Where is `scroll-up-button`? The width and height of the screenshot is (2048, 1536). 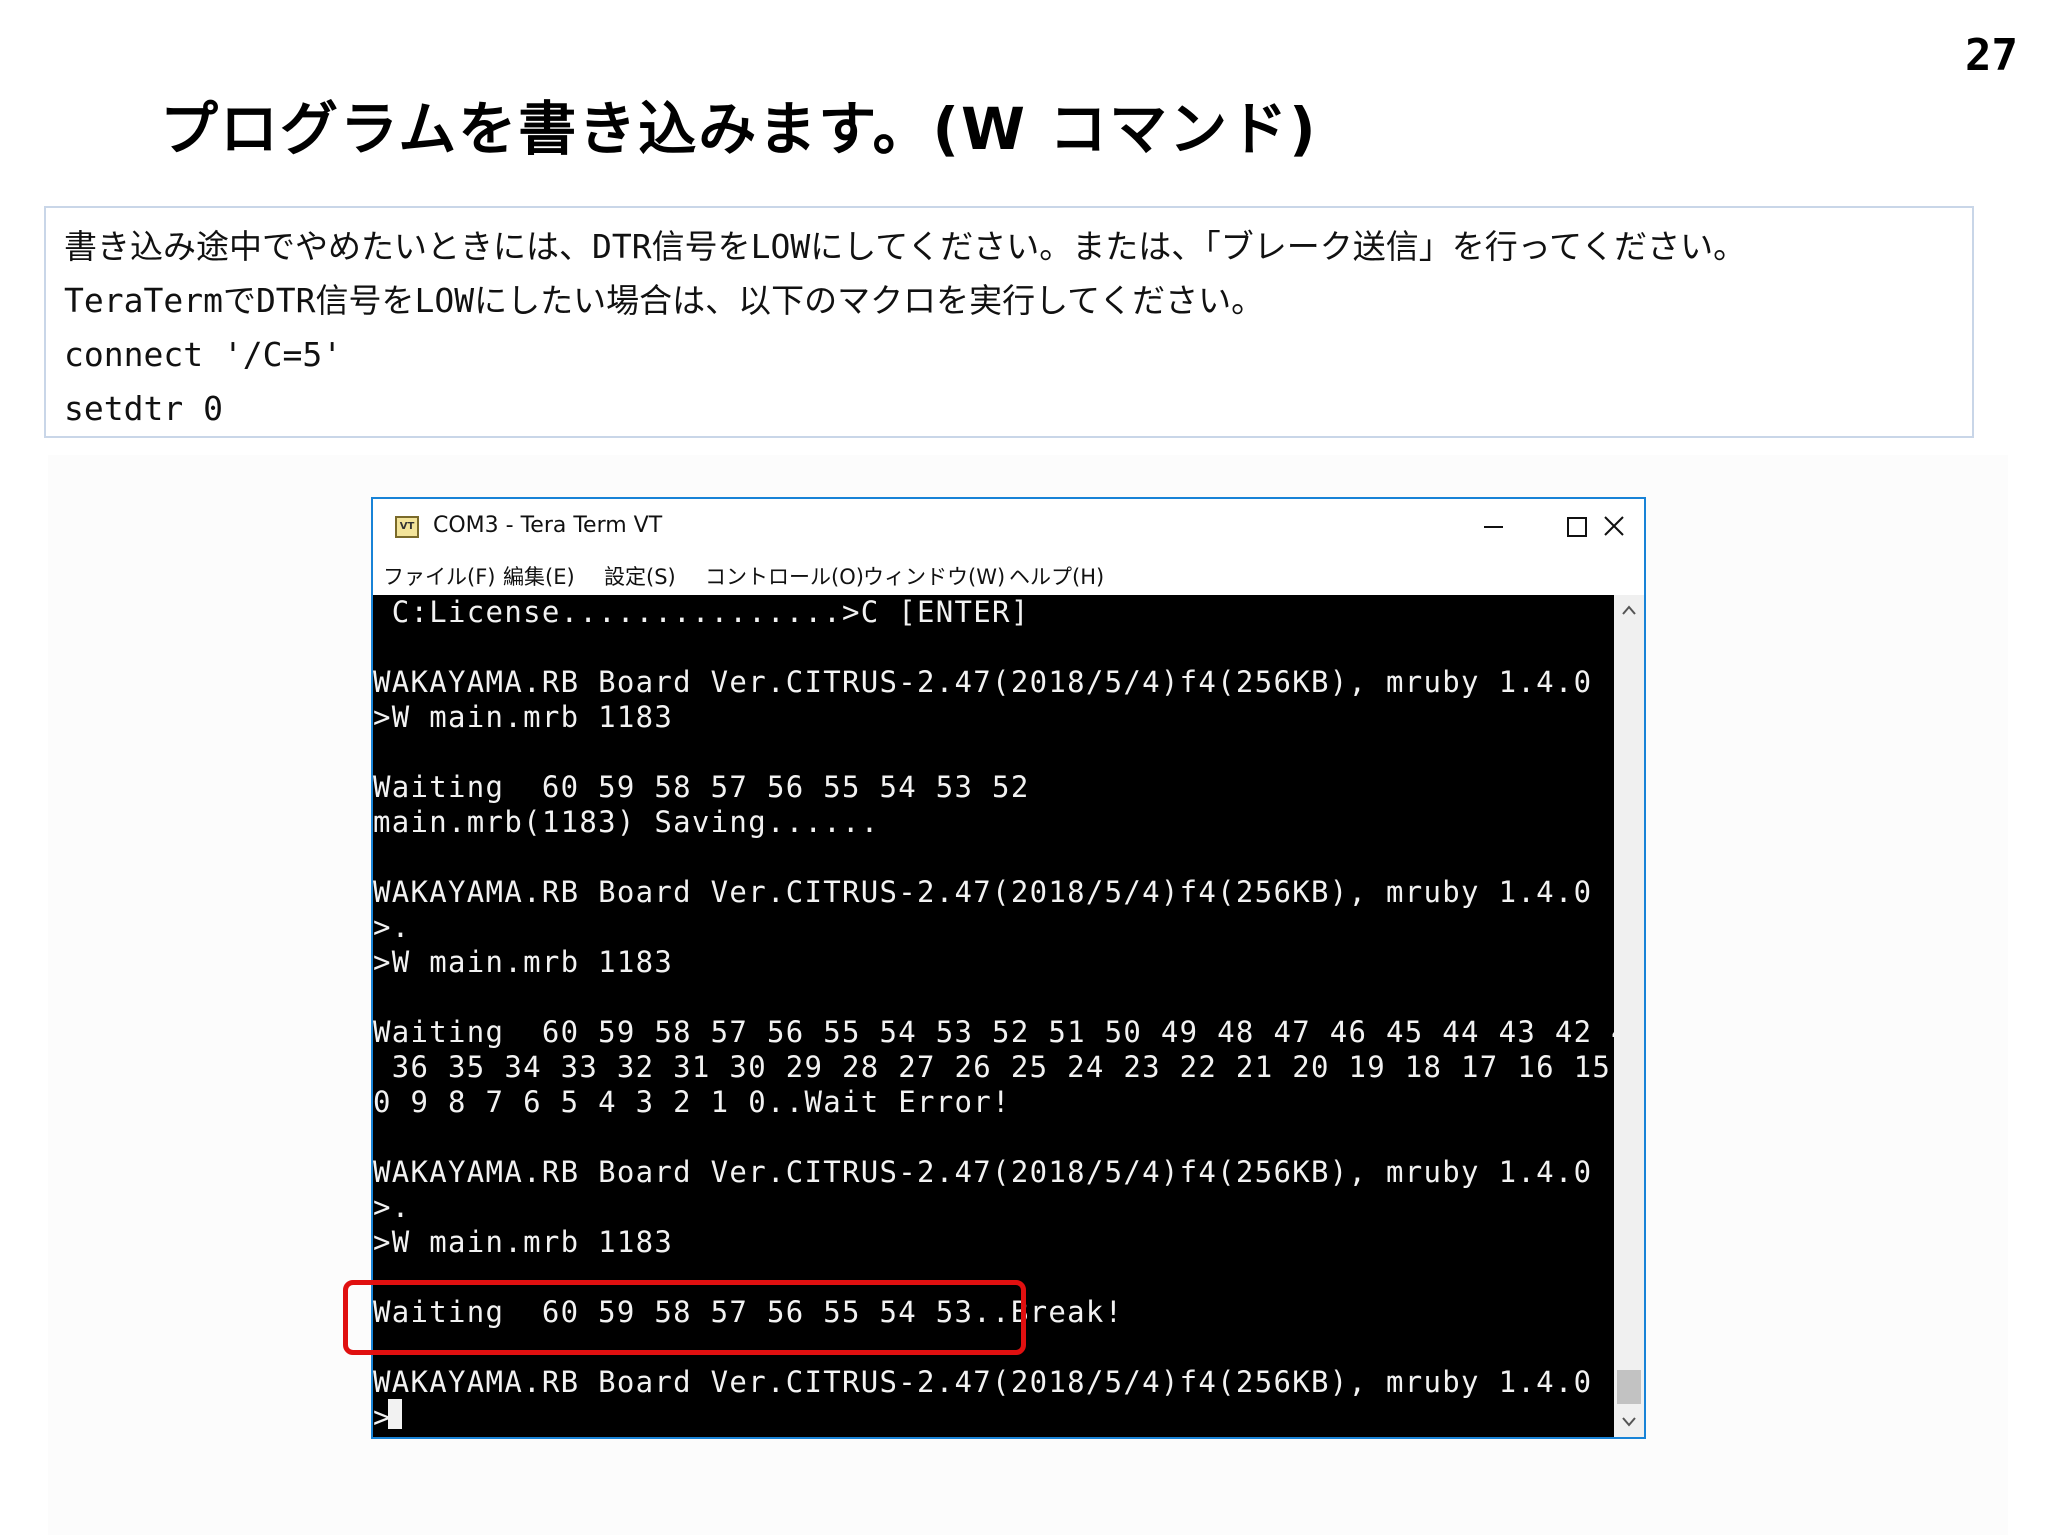 scroll-up-button is located at coordinates (1629, 610).